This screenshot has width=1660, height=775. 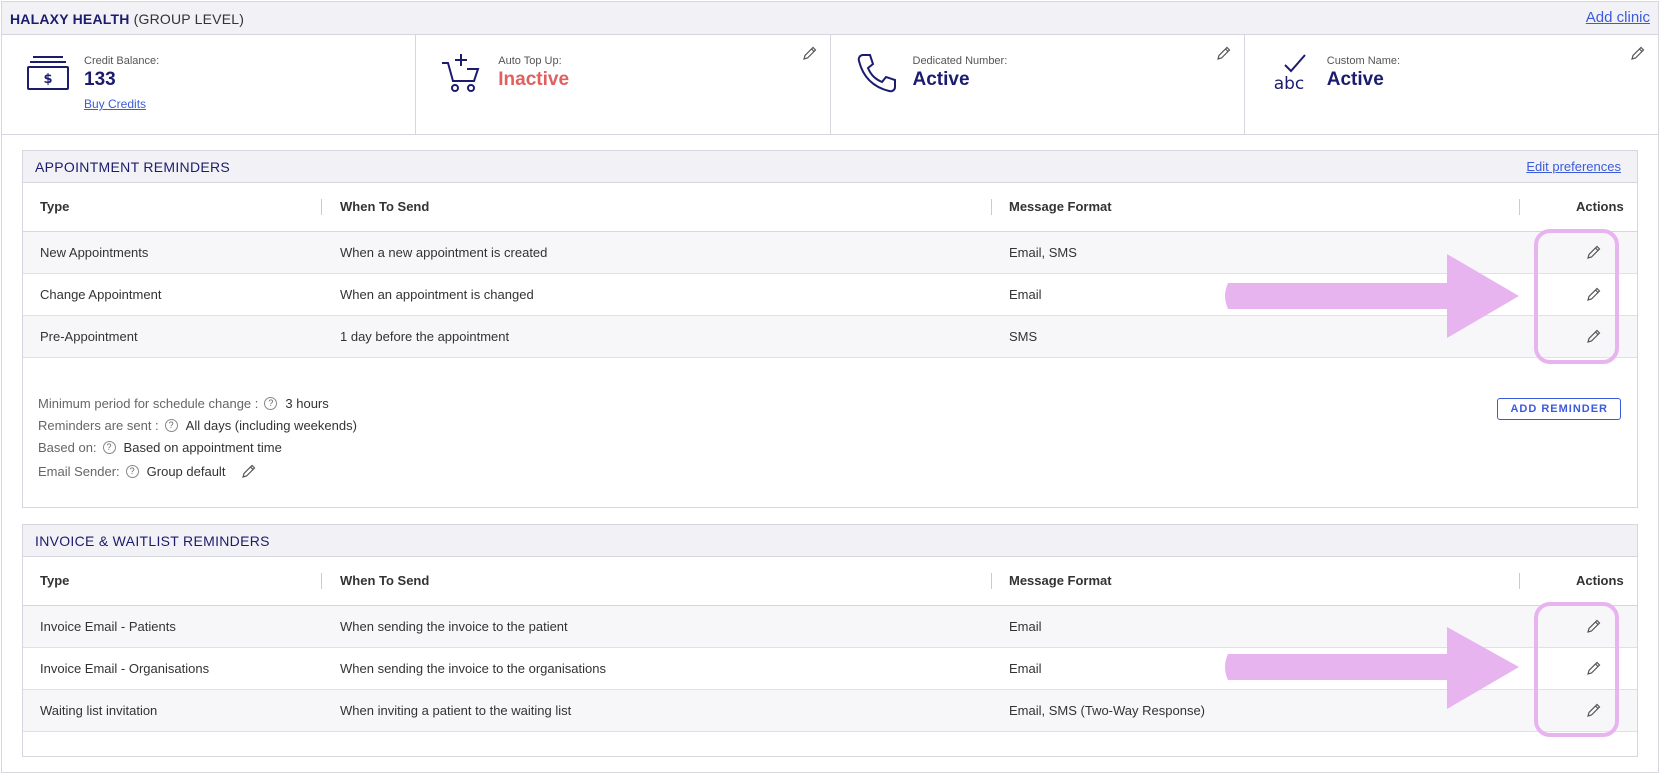 What do you see at coordinates (1363, 61) in the screenshot?
I see `custom-name-label: Custom Name:` at bounding box center [1363, 61].